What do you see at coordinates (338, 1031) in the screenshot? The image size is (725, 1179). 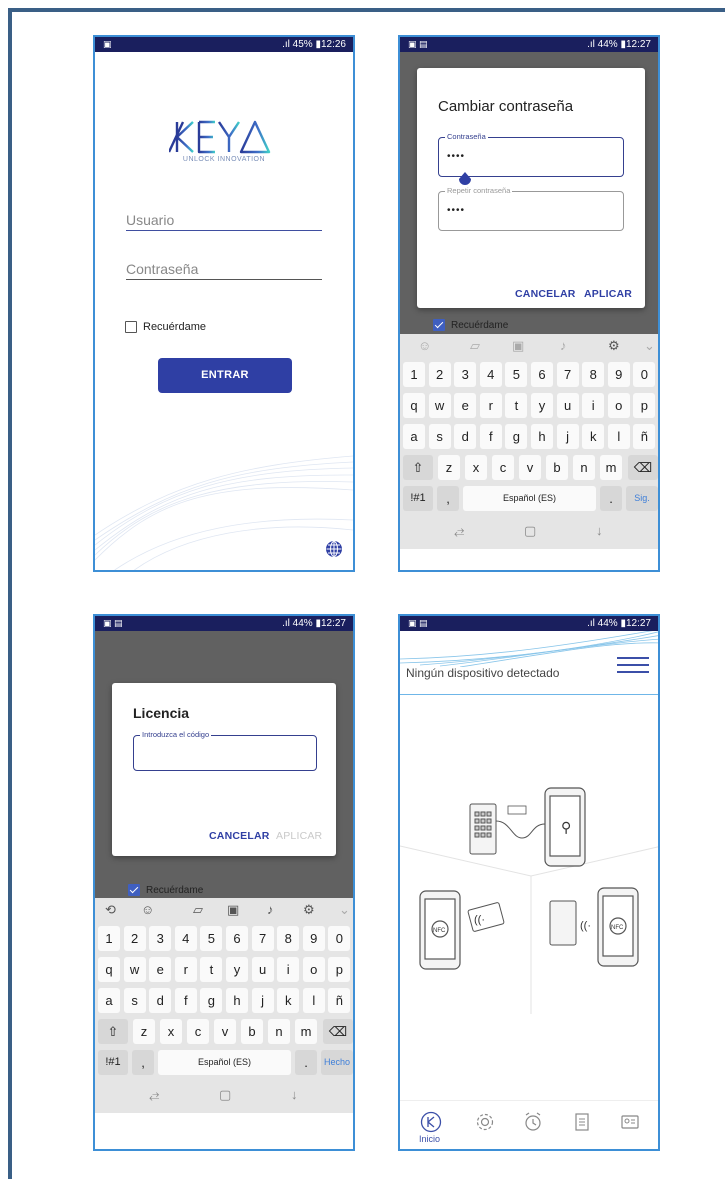 I see `backspace-key: ⌫` at bounding box center [338, 1031].